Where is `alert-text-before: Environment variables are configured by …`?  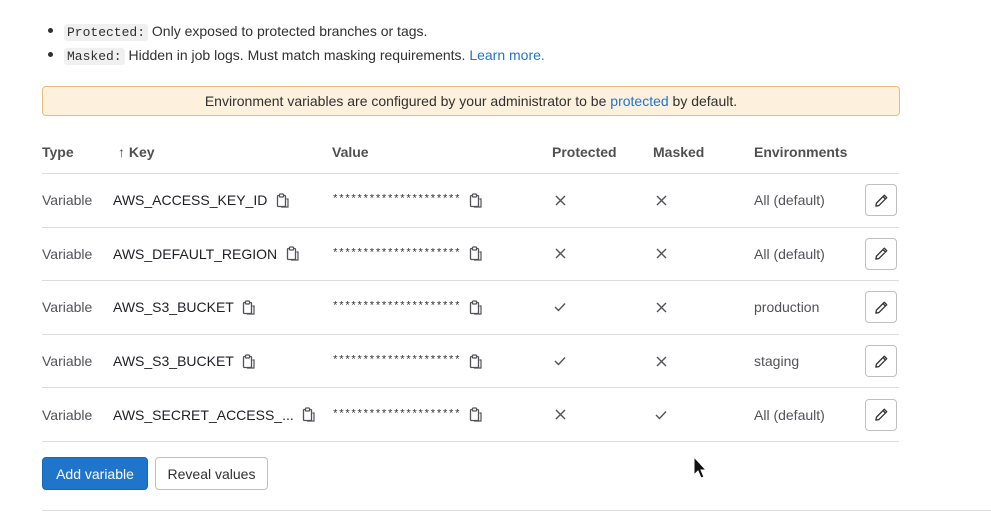
alert-text-before: Environment variables are configured by … is located at coordinates (407, 101).